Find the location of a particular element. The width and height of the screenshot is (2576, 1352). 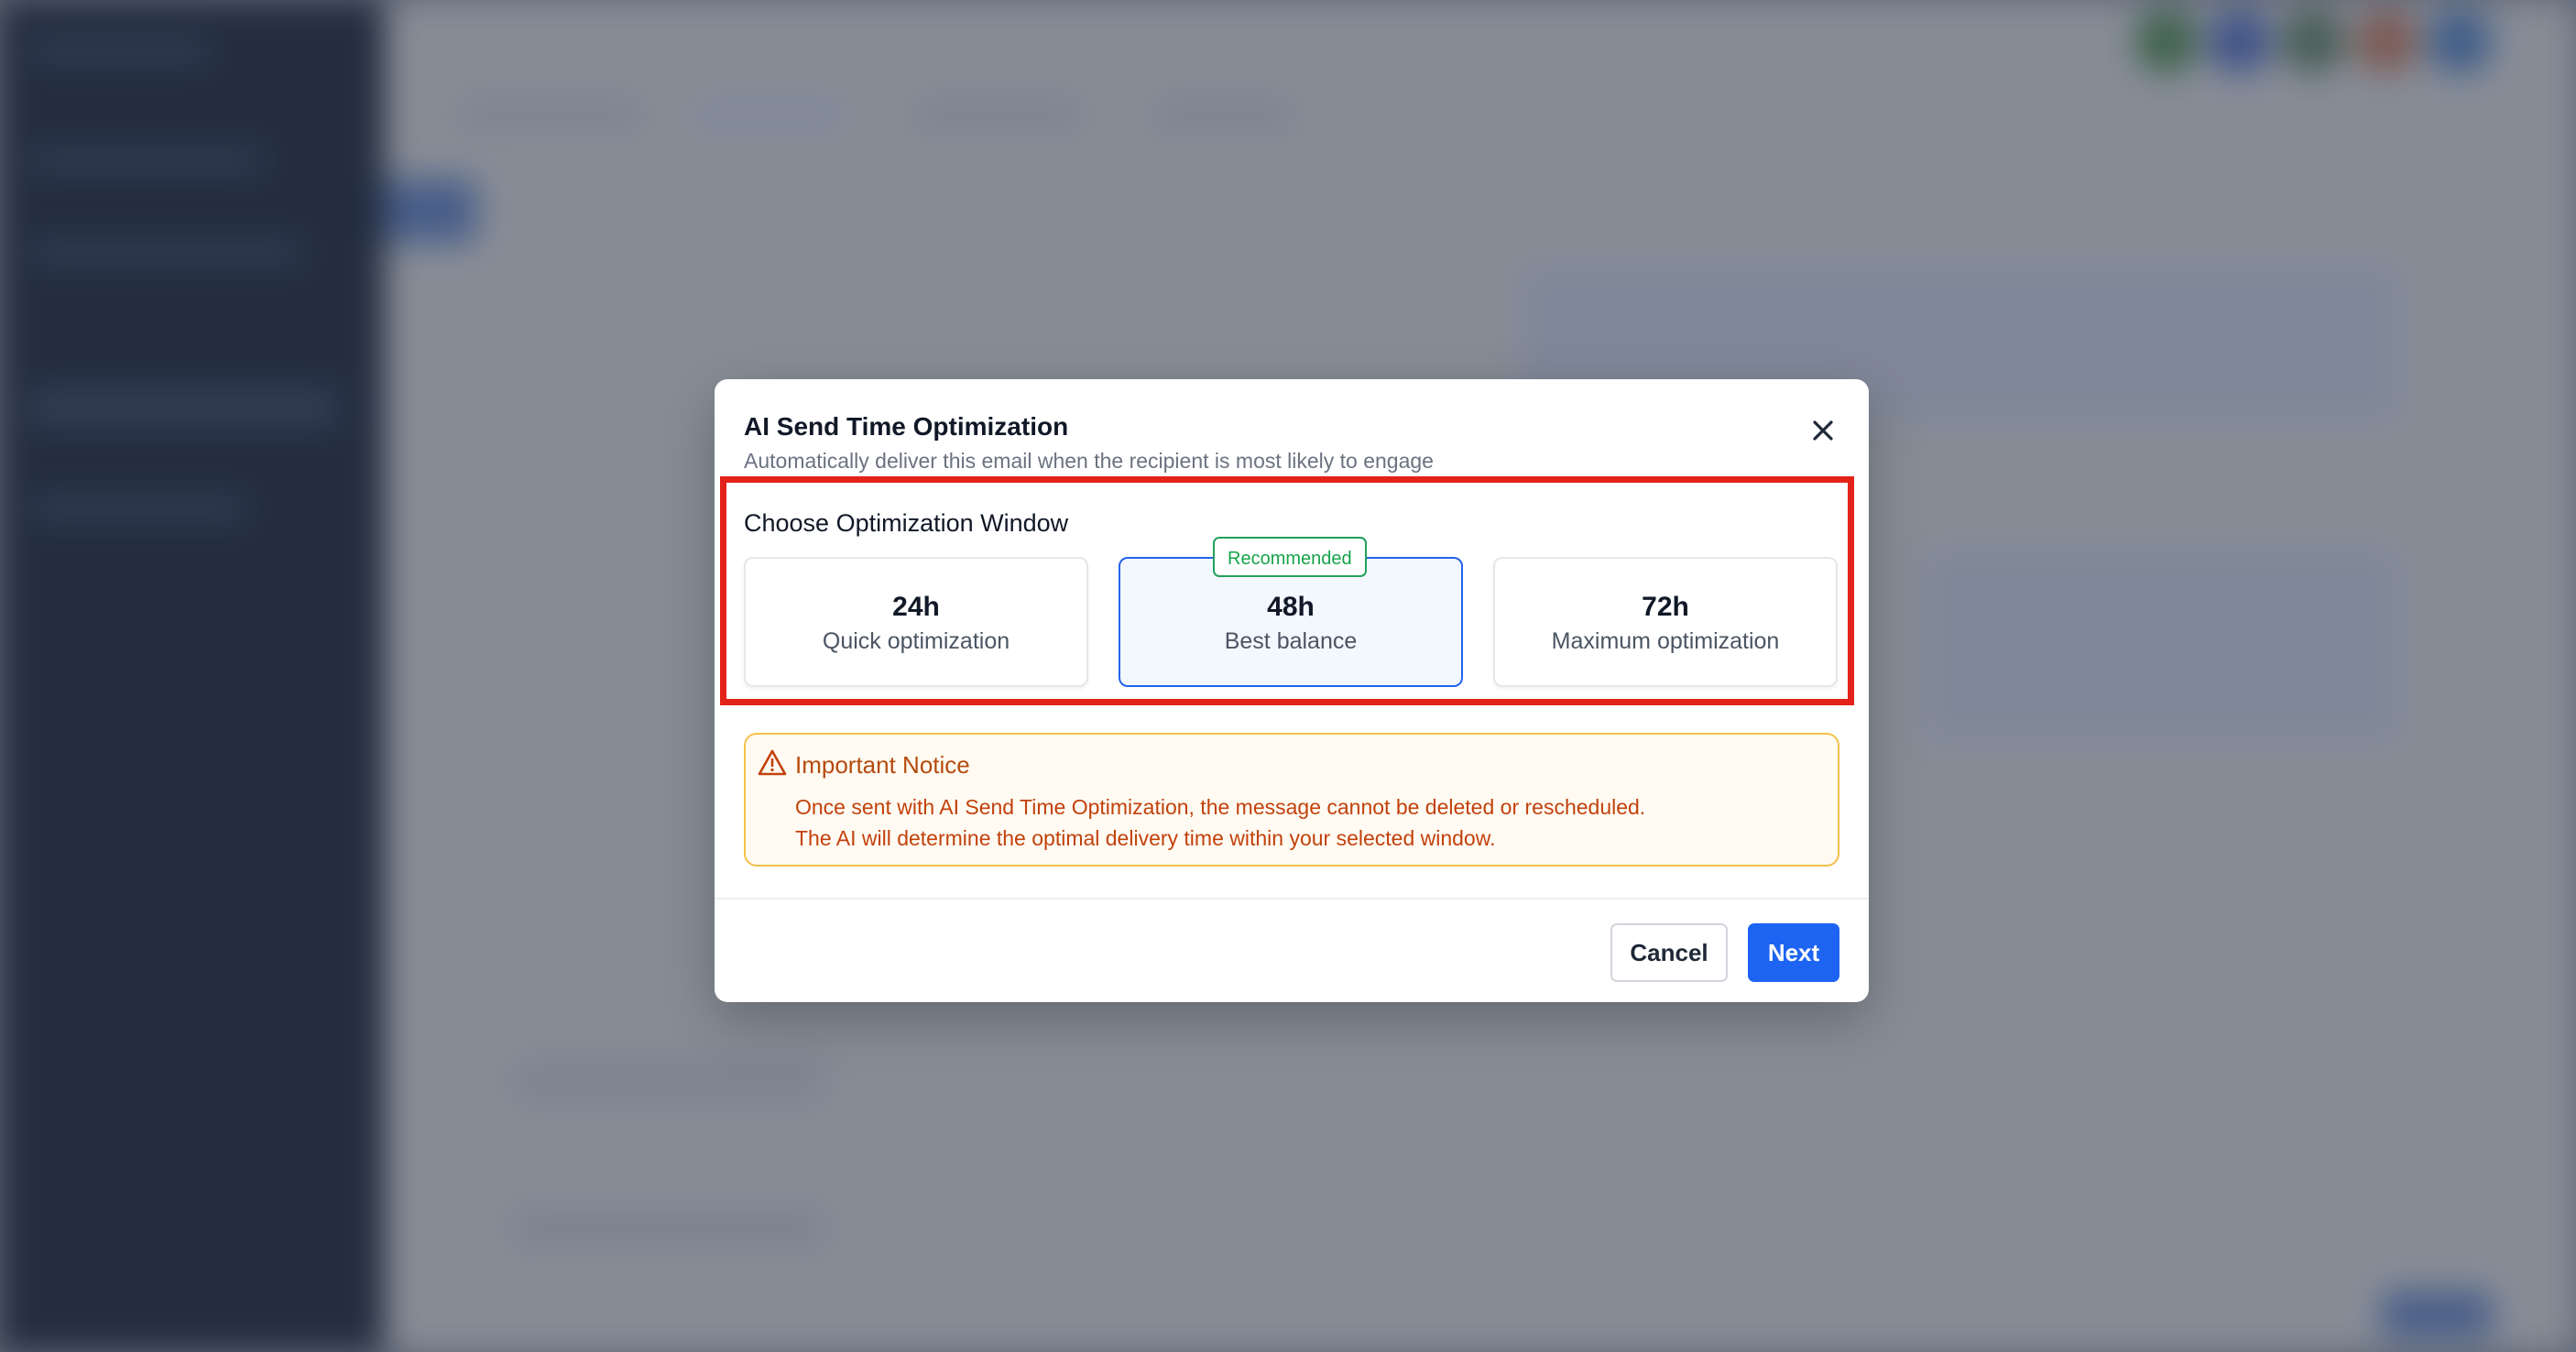

close-icon is located at coordinates (1823, 430).